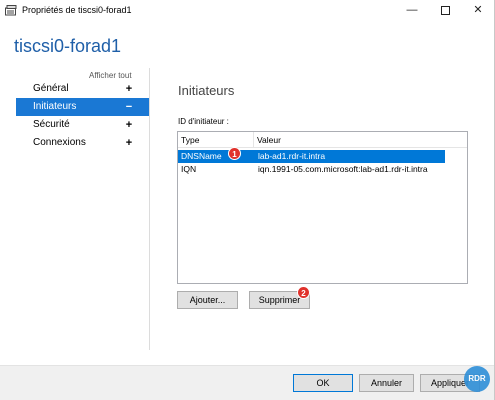 Image resolution: width=495 pixels, height=400 pixels. What do you see at coordinates (82, 107) in the screenshot?
I see `sidebar-item-initiators: Initiateurs −` at bounding box center [82, 107].